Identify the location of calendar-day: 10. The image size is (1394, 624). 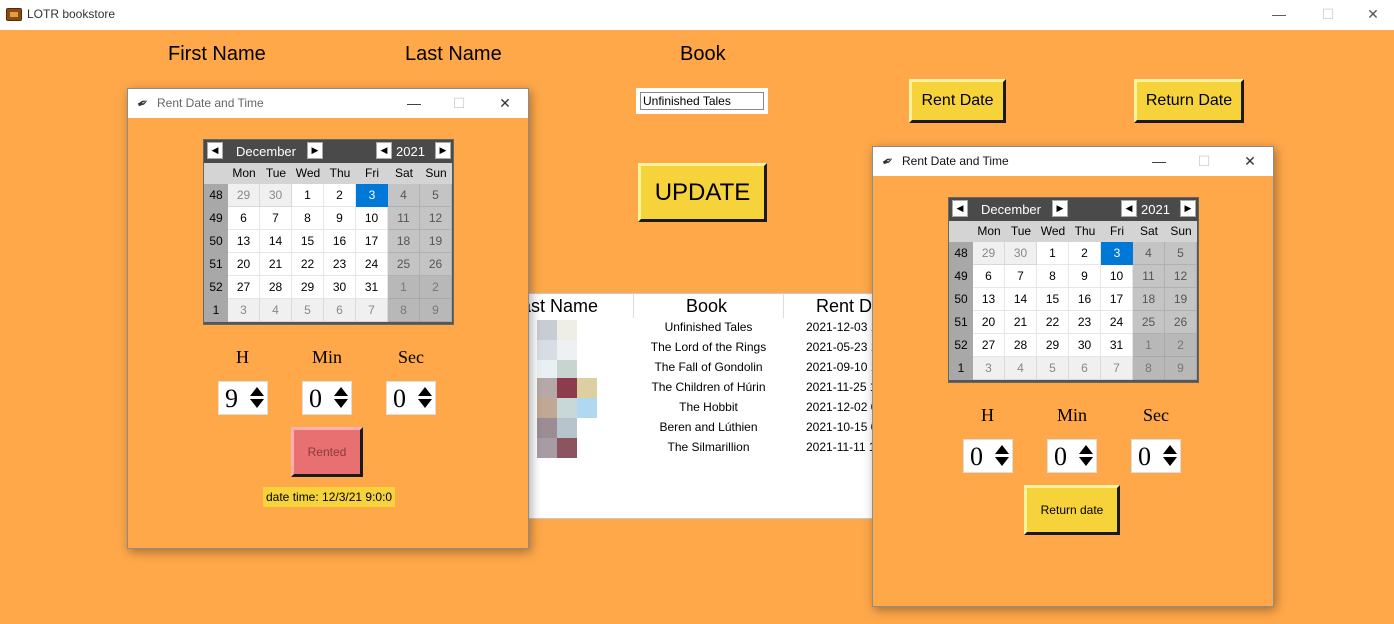
(372, 218).